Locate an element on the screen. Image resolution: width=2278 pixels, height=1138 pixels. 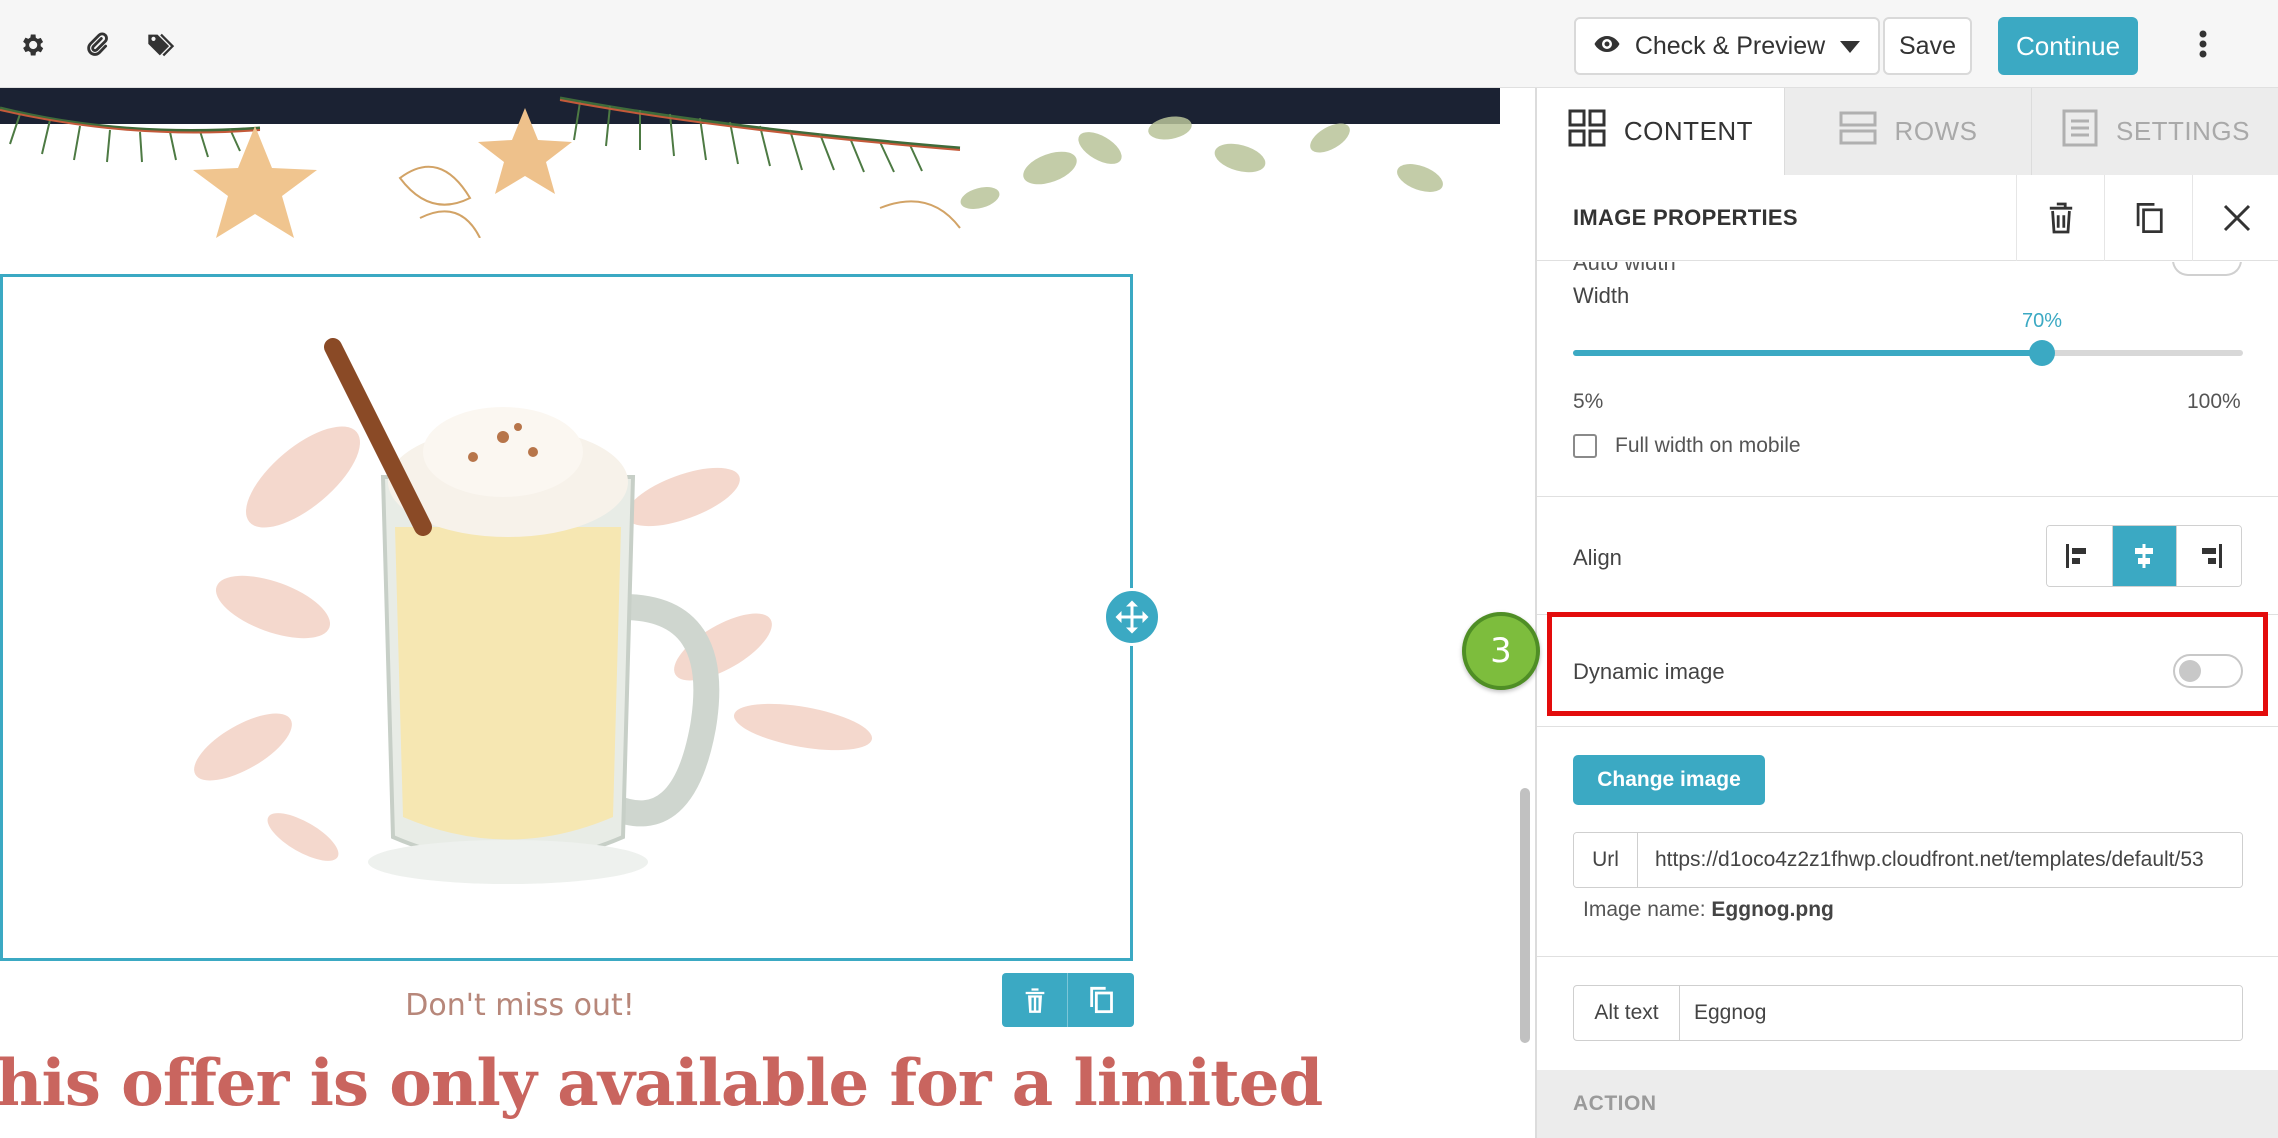
tab-settings-label: SETTINGS is located at coordinates (2182, 131).